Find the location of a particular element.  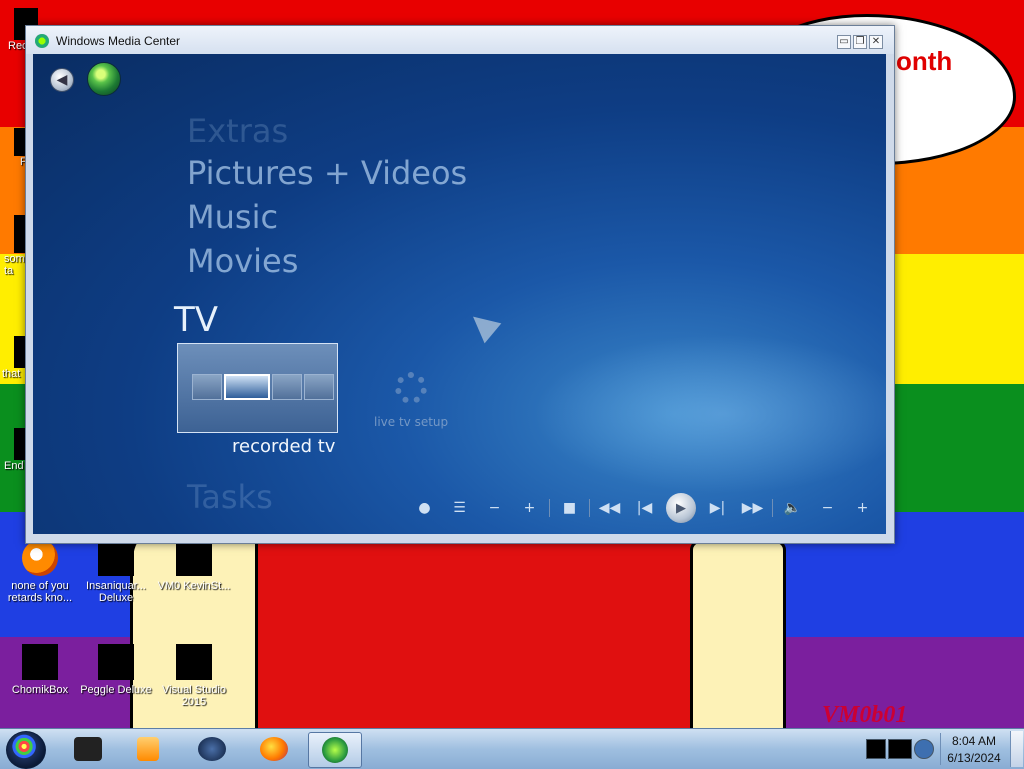

window-title: Windows Media Center is located at coordinates (118, 41).